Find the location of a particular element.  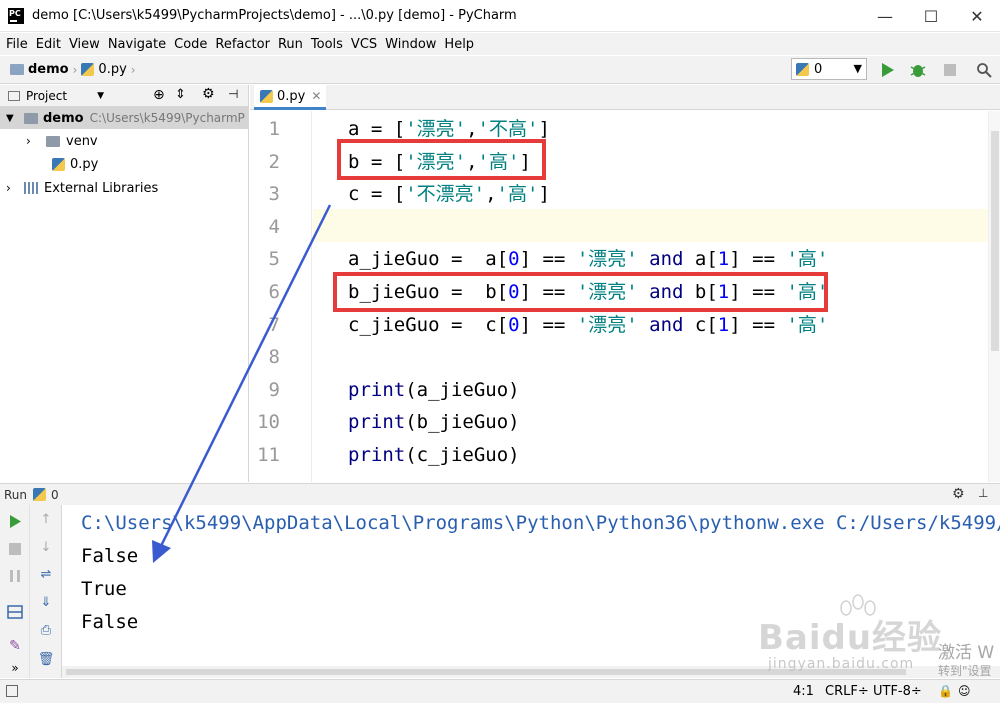

status-panel-icon is located at coordinates (12, 691).